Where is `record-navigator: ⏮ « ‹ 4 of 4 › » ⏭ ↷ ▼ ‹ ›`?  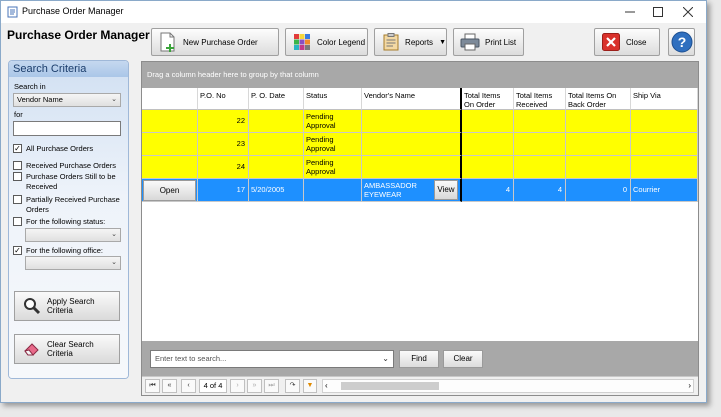
record-navigator: ⏮ « ‹ 4 of 4 › » ⏭ ↷ ▼ ‹ › is located at coordinates (420, 385).